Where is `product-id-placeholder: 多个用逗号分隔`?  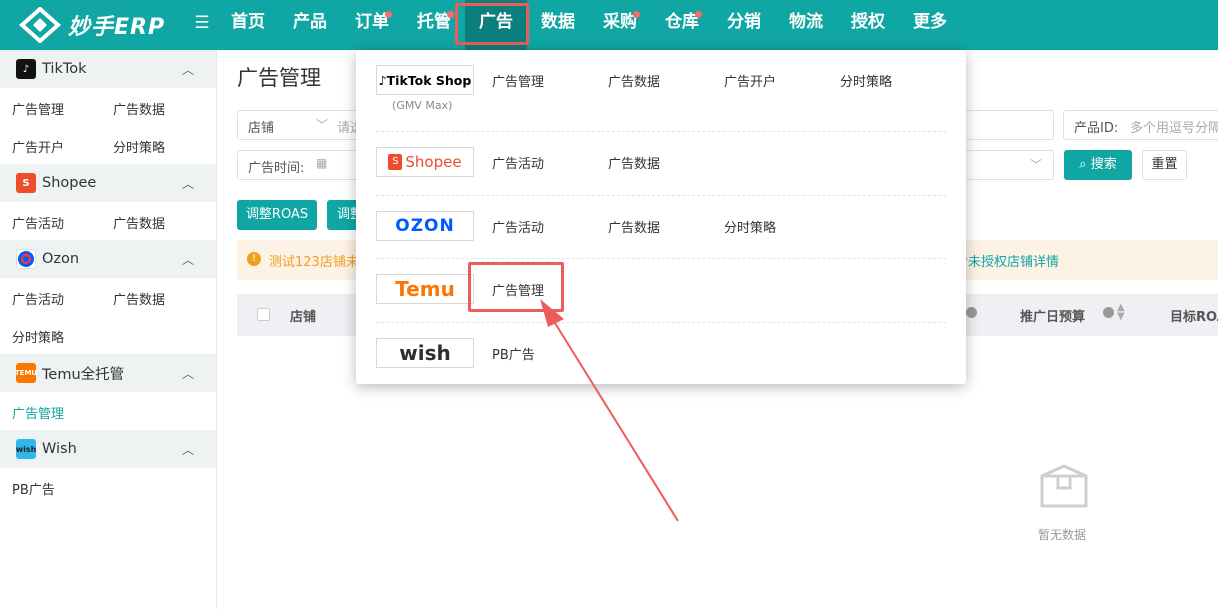 product-id-placeholder: 多个用逗号分隔 is located at coordinates (1174, 128).